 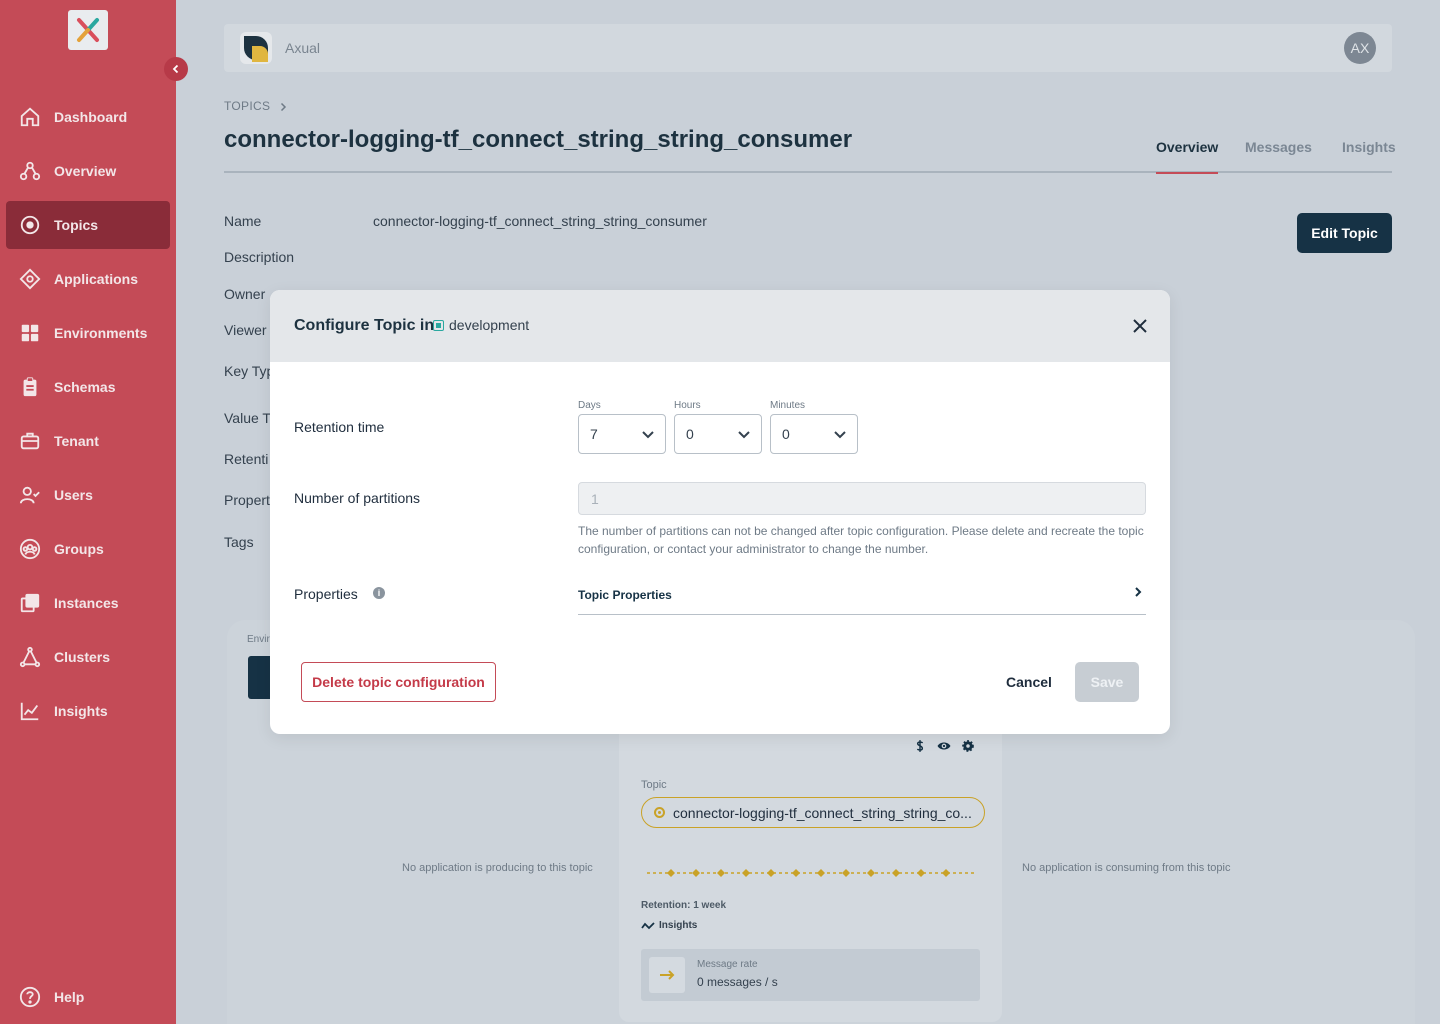 What do you see at coordinates (30, 279) in the screenshot?
I see `application-icon` at bounding box center [30, 279].